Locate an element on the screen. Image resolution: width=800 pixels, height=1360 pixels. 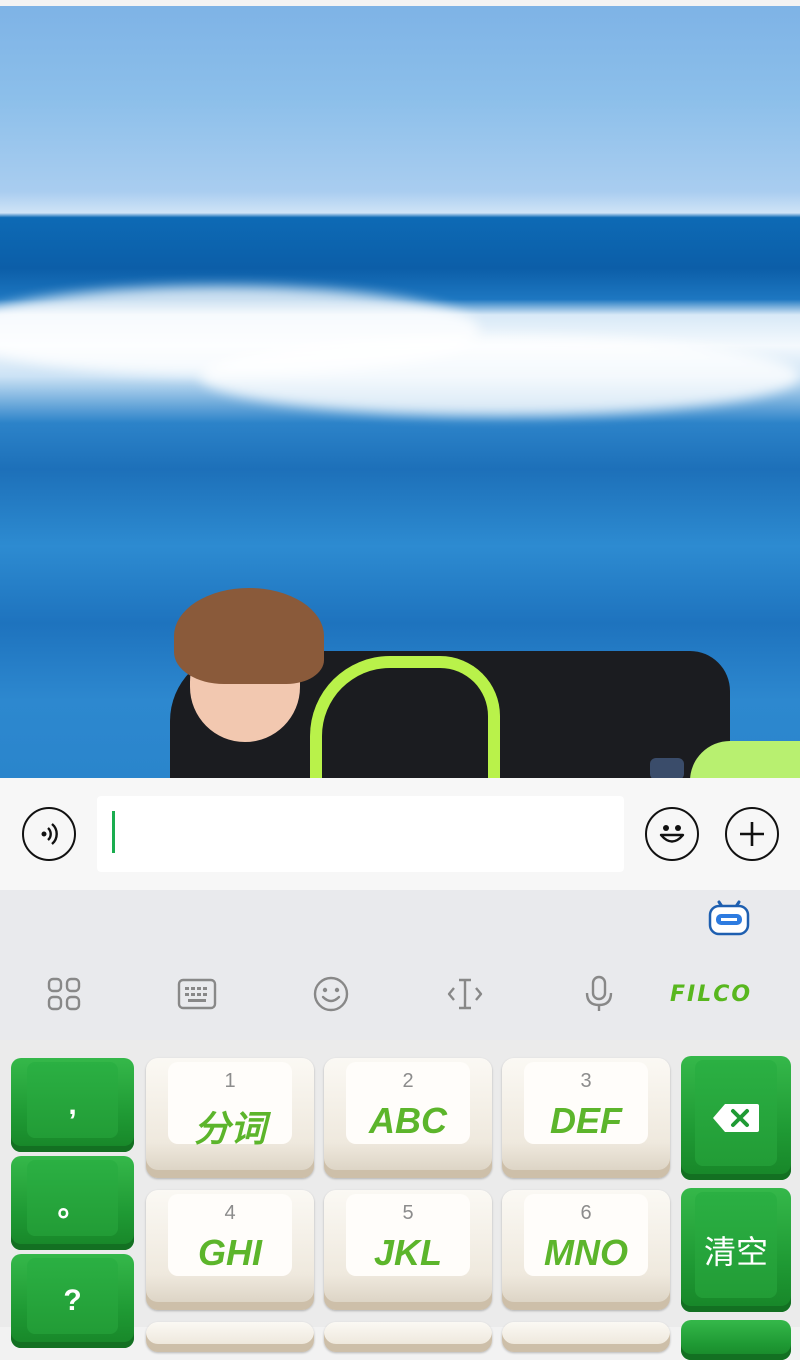
keyboard-theme-brand: FILCO is located at coordinates (711, 994).